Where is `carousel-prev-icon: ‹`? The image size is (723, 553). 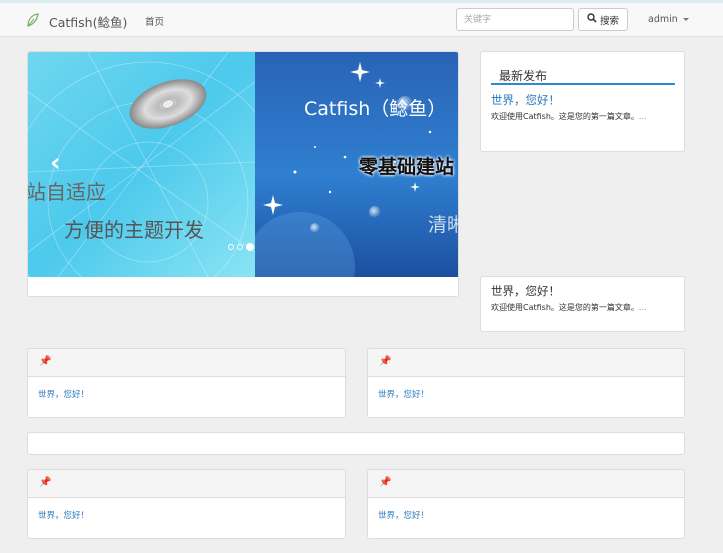 carousel-prev-icon: ‹ is located at coordinates (55, 163).